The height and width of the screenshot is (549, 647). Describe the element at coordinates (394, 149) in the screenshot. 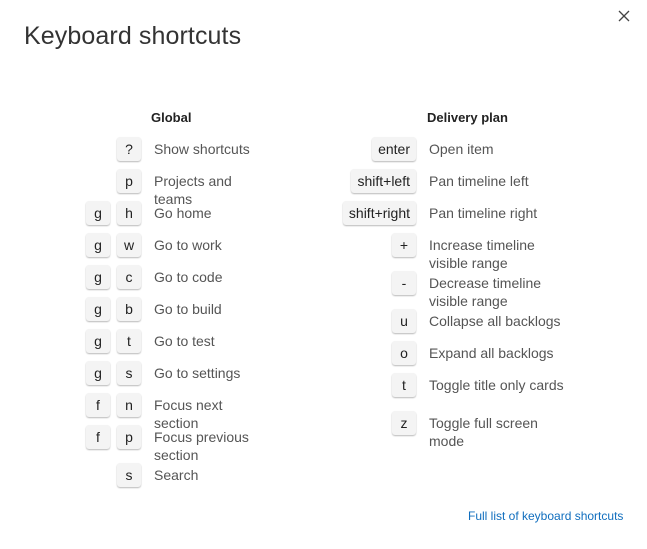

I see `key-cap: enter` at that location.